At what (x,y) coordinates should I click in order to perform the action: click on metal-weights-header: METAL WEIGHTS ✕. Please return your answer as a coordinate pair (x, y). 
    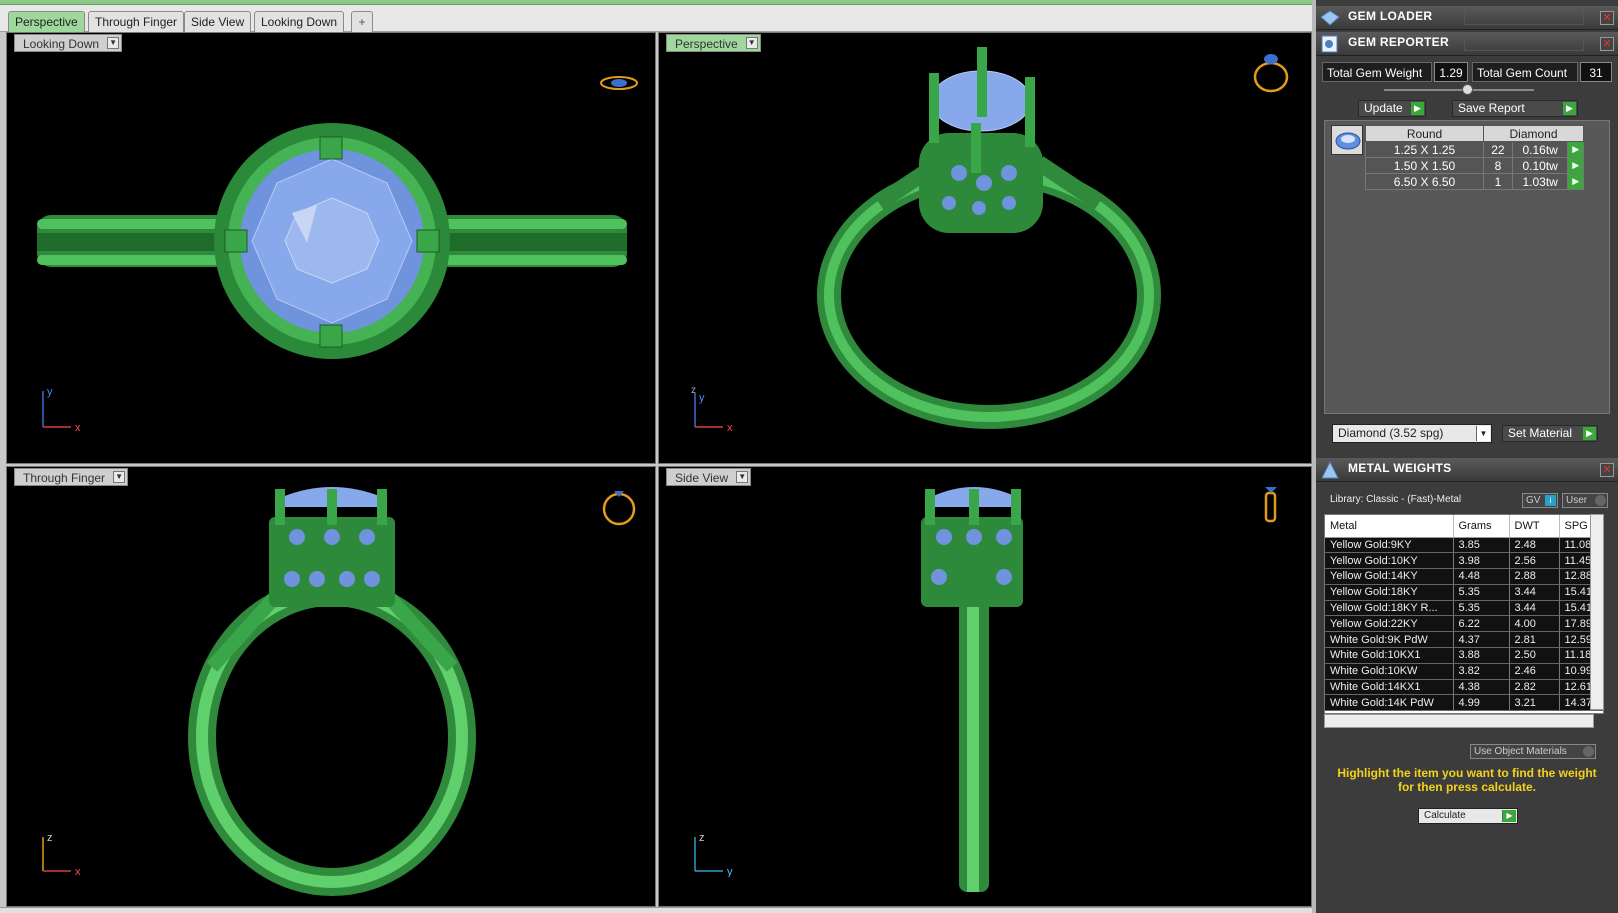
    Looking at the image, I should click on (1467, 470).